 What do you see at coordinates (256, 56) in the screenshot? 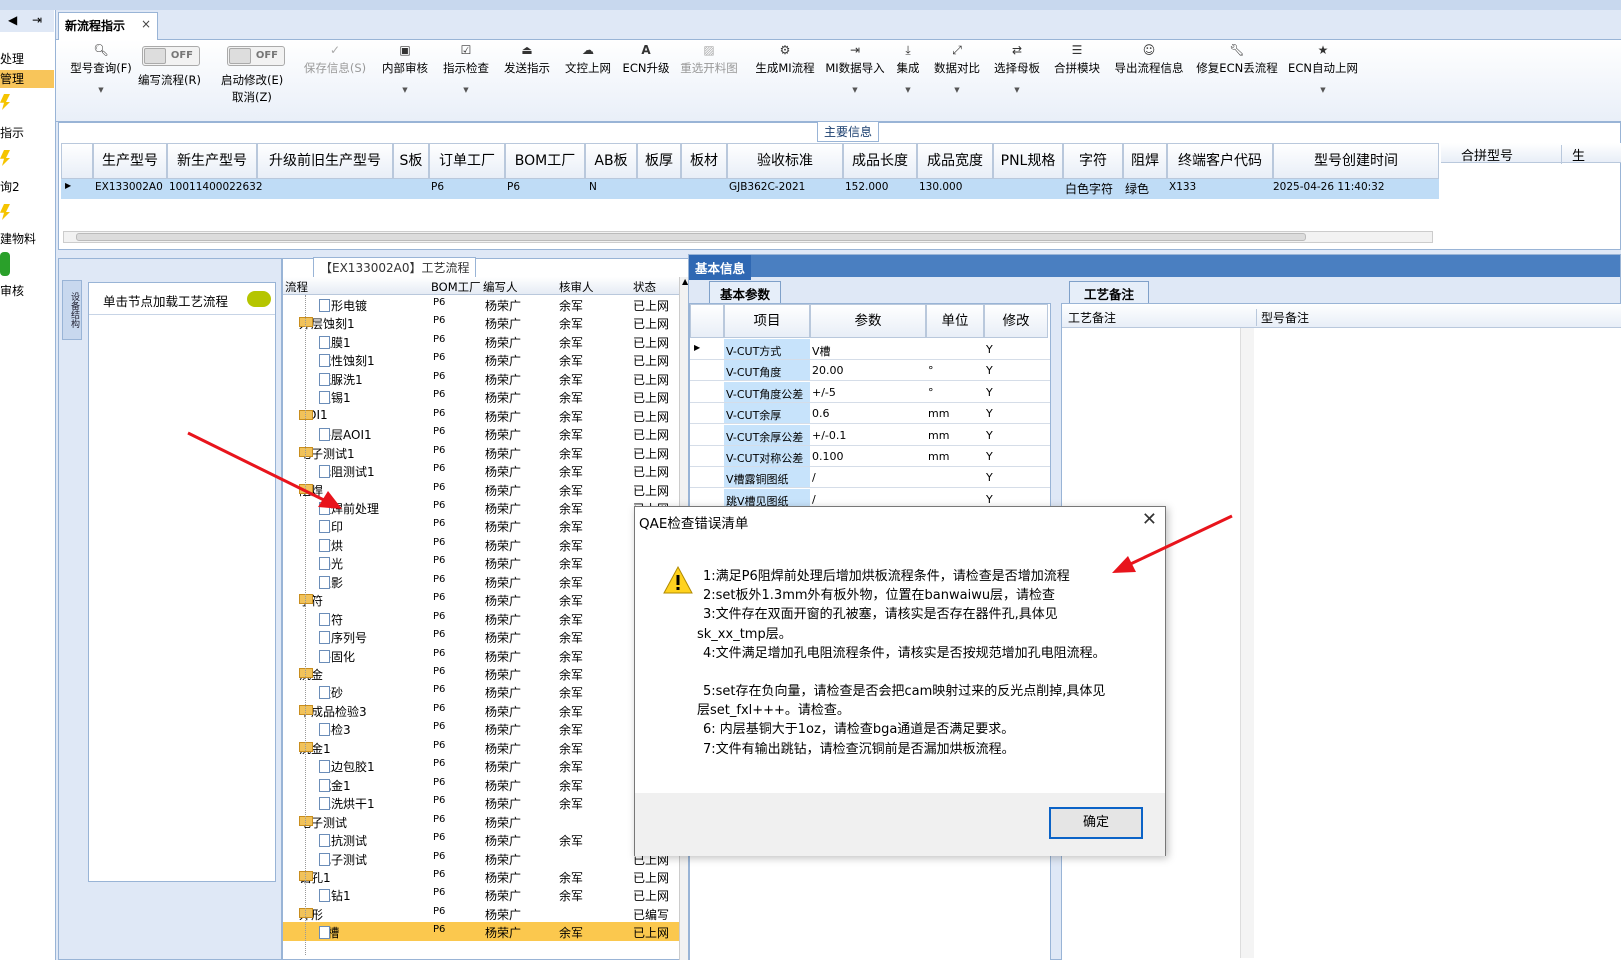
I see `start-edit-toggle: OFF` at bounding box center [256, 56].